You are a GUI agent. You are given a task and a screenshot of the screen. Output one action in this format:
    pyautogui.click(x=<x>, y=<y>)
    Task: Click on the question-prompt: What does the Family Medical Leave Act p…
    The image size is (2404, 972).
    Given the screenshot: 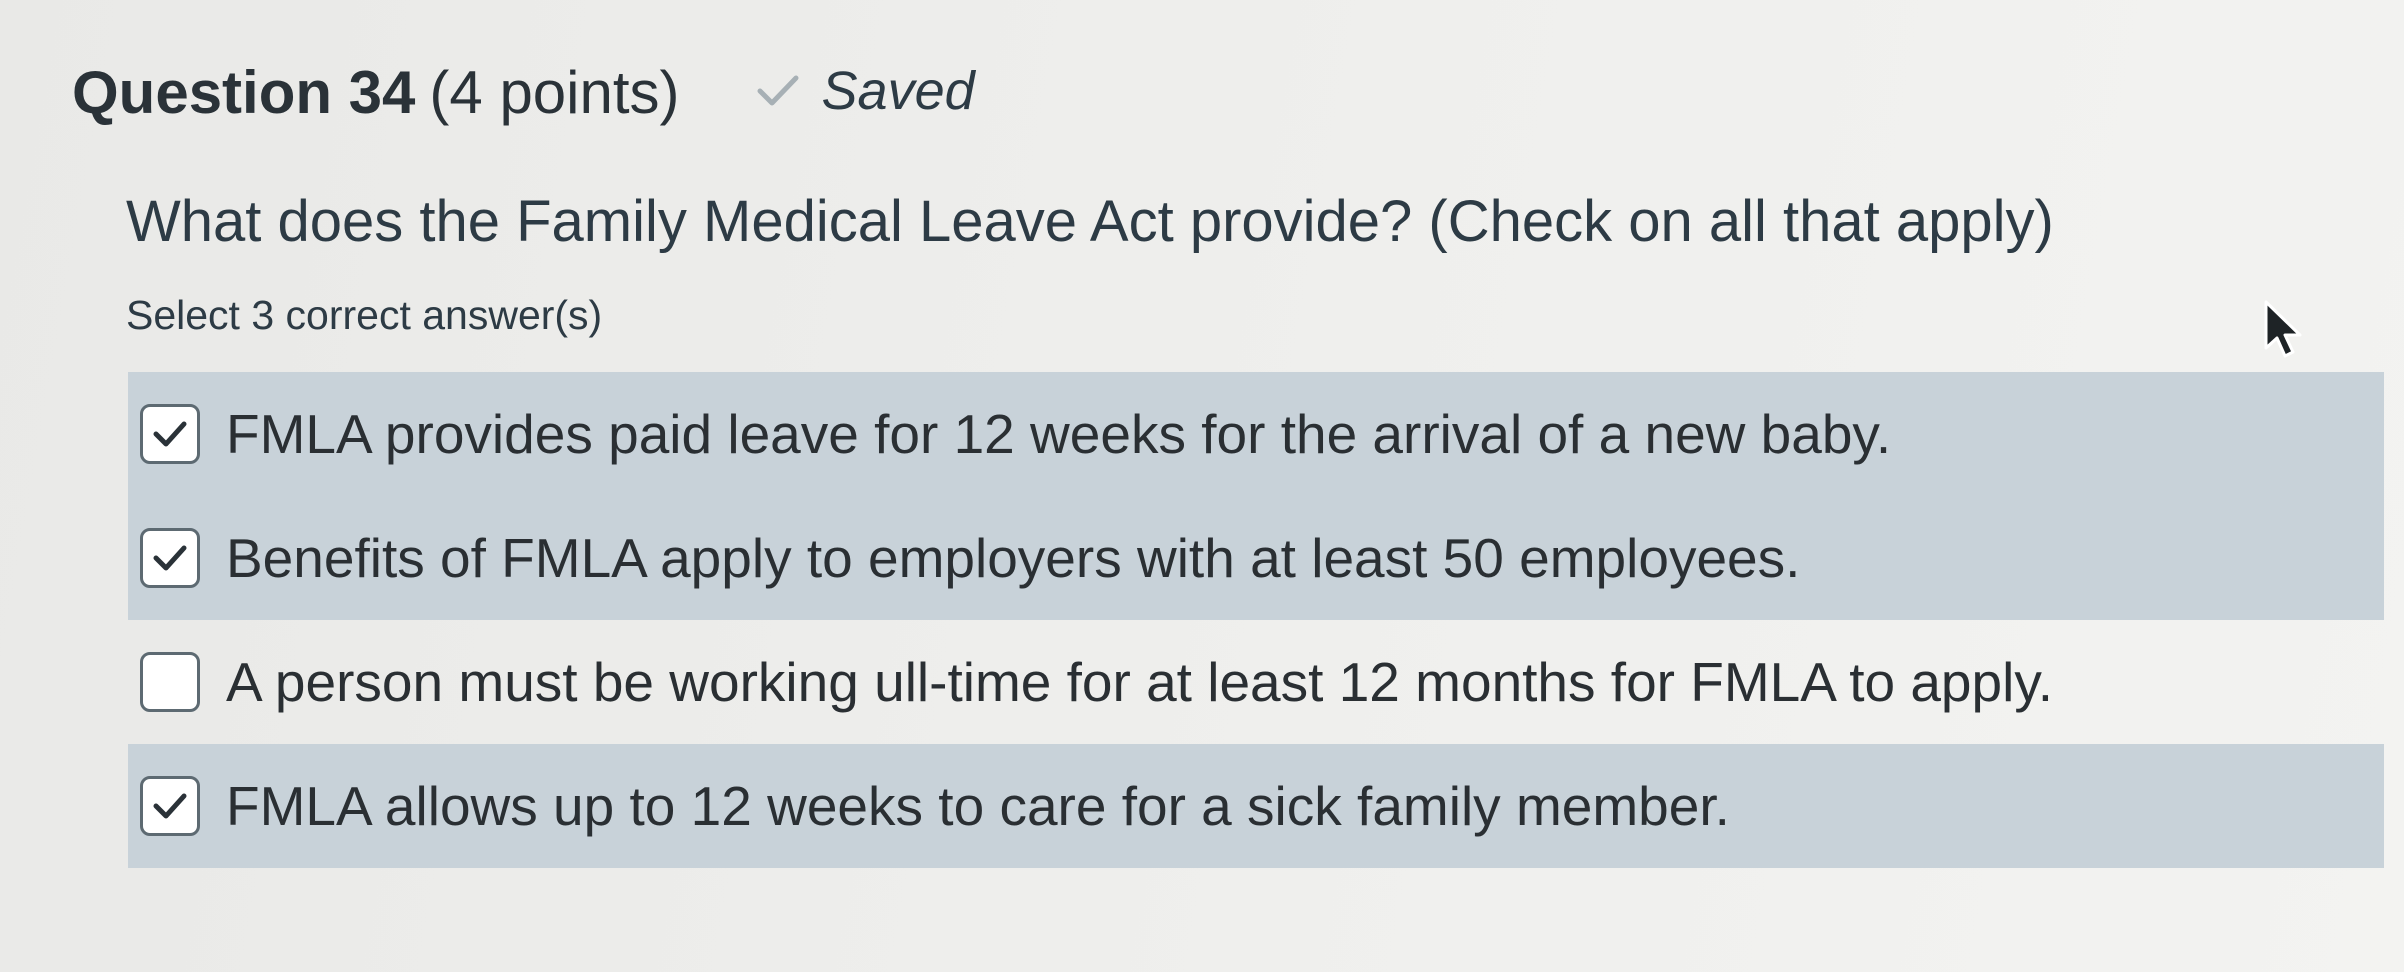 What is the action you would take?
    pyautogui.click(x=1090, y=221)
    